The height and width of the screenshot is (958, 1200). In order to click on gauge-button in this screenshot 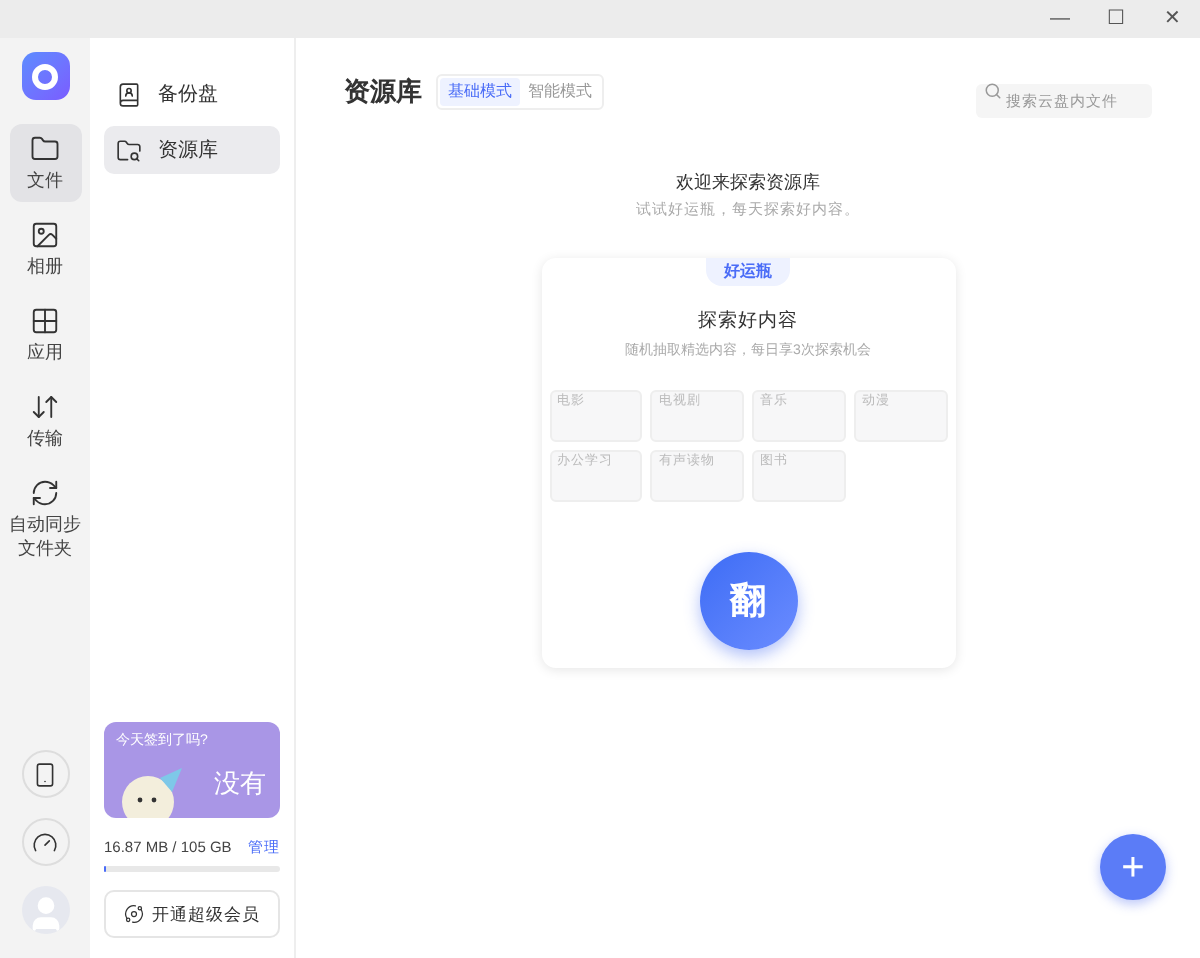, I will do `click(45, 842)`.